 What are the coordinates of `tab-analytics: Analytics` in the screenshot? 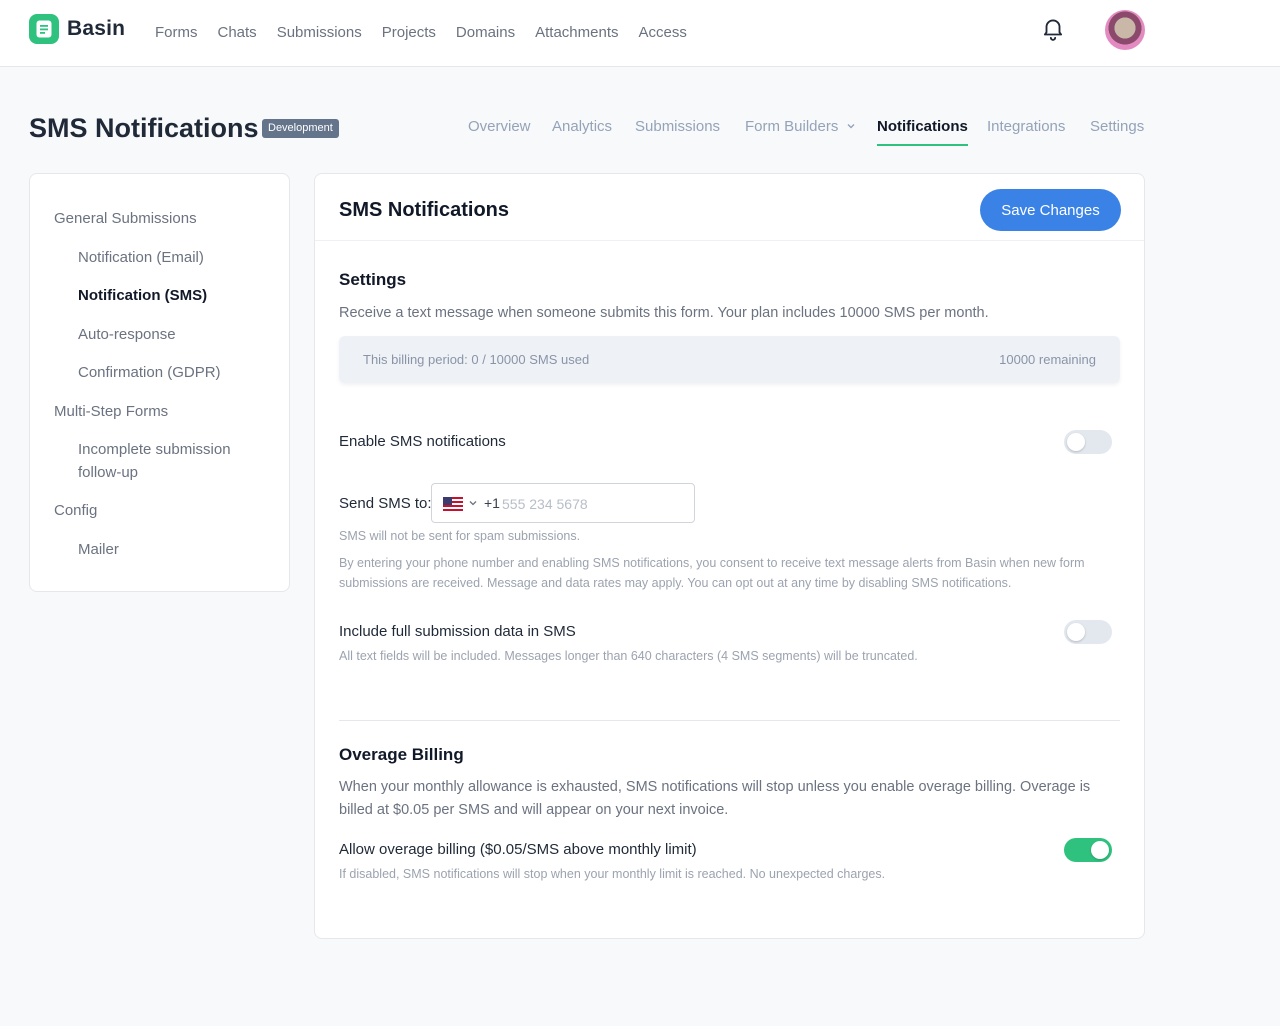 It's located at (582, 132).